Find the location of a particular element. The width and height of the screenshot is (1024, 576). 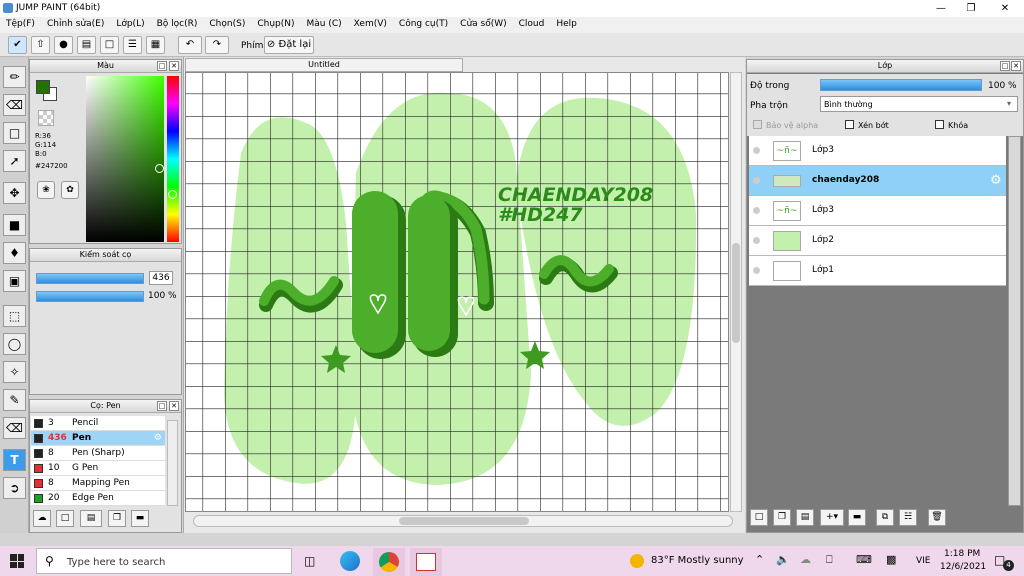

brush-tool-icon: ✏ is located at coordinates (14, 77).